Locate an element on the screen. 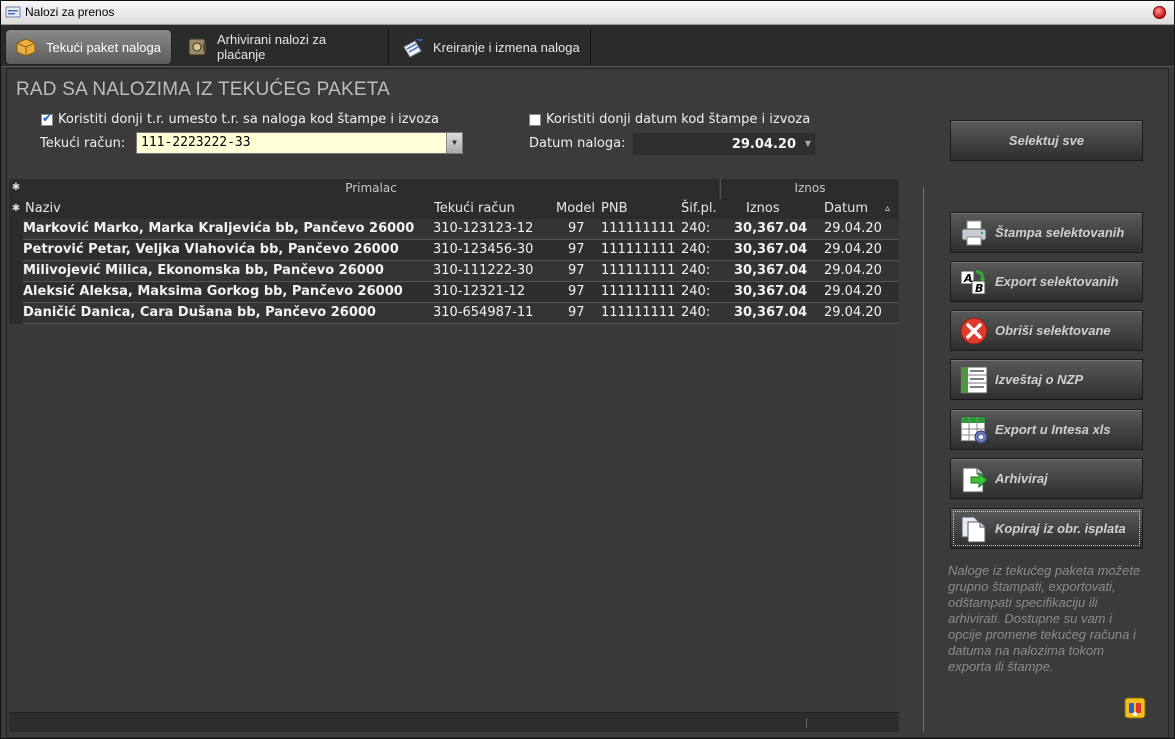  grid-status-bar is located at coordinates (454, 722).